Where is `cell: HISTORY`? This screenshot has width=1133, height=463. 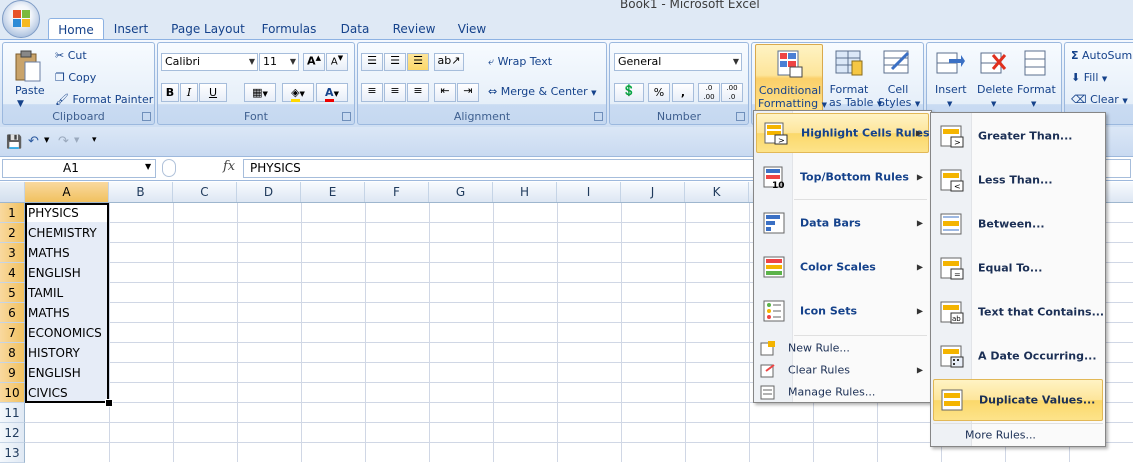
cell: HISTORY is located at coordinates (52, 353).